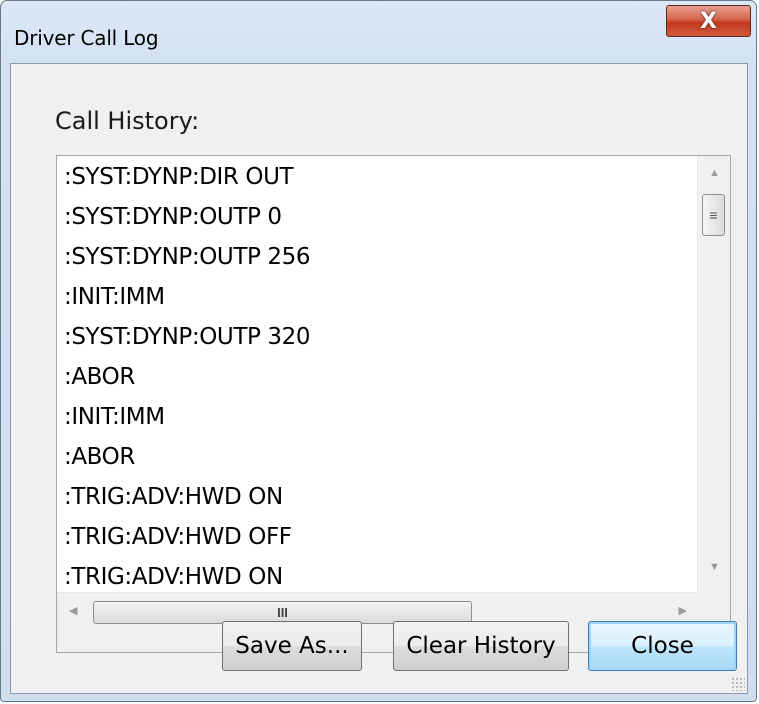 The image size is (759, 704). What do you see at coordinates (127, 121) in the screenshot?
I see `call-history-label: Call History:` at bounding box center [127, 121].